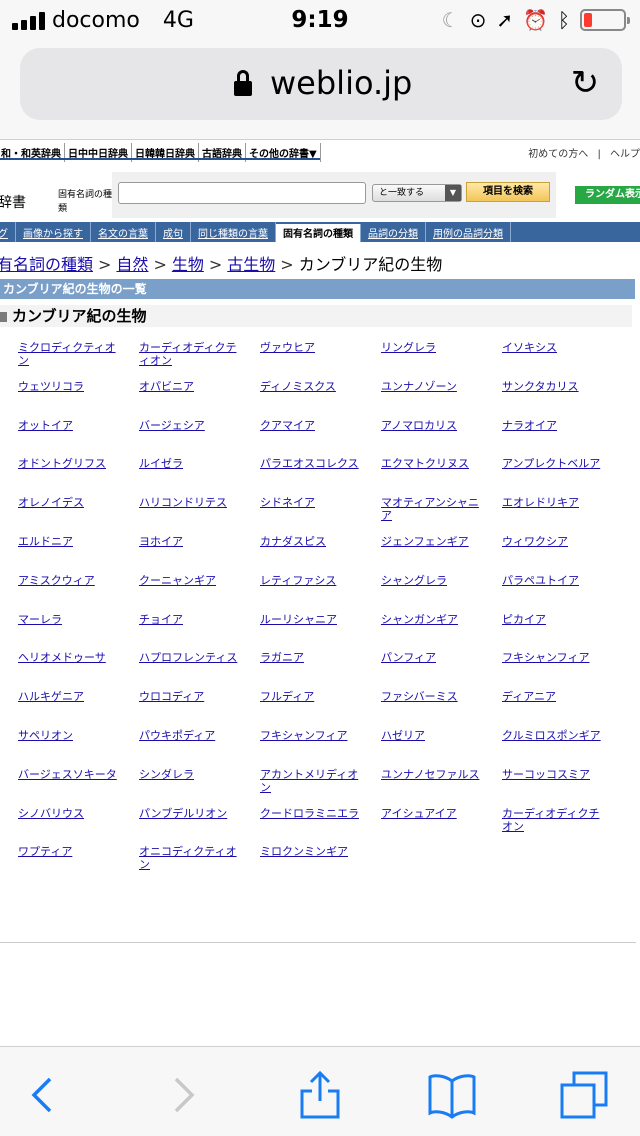 This screenshot has width=640, height=1136. Describe the element at coordinates (46, 264) in the screenshot. I see `breadcrumb-proper-noun-types: 有名詞の種類` at that location.